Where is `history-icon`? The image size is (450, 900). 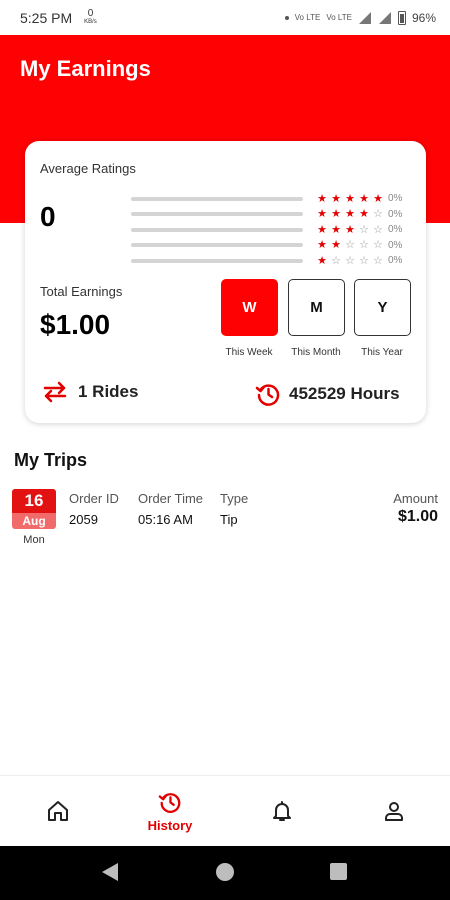
history-icon is located at coordinates (169, 802).